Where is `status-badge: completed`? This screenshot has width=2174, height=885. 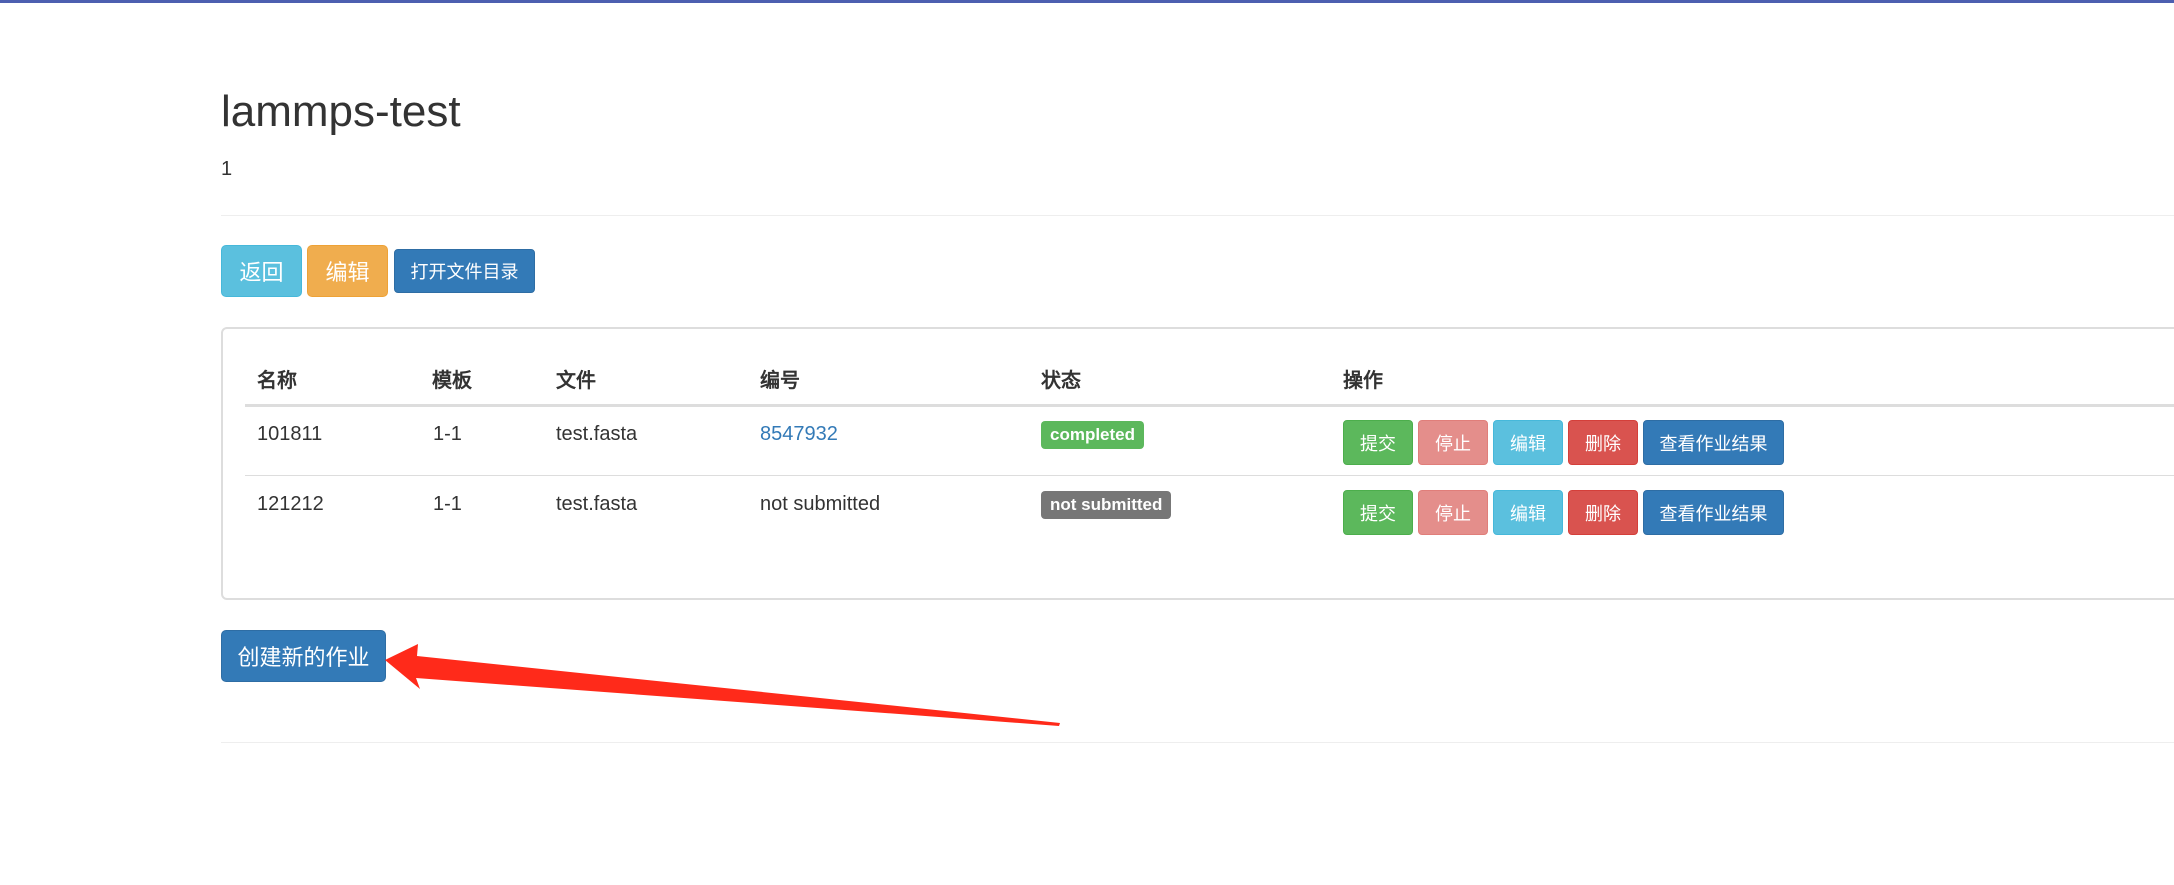 status-badge: completed is located at coordinates (1093, 435).